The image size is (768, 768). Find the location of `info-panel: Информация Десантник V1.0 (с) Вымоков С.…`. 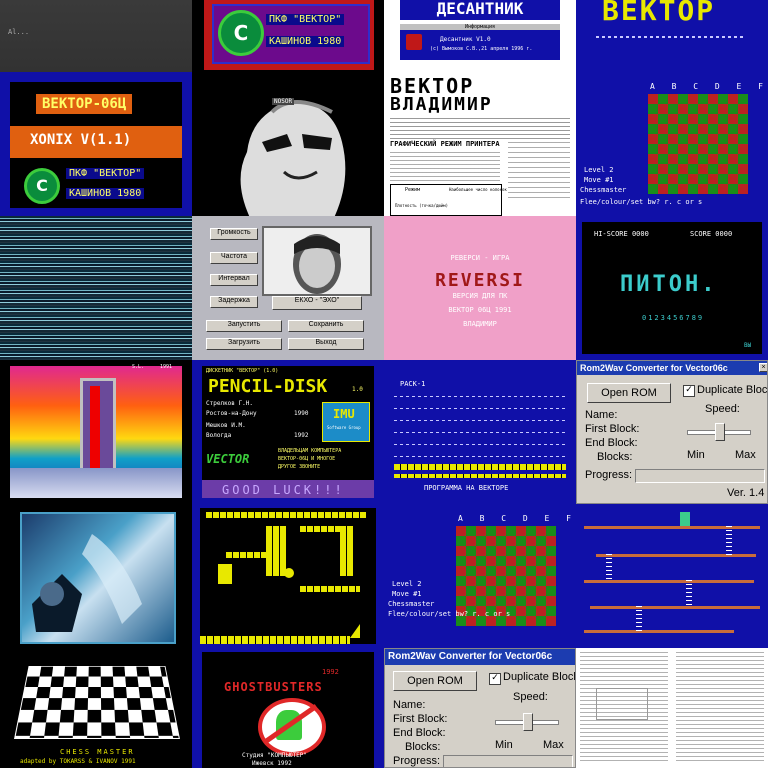

info-panel: Информация Десантник V1.0 (с) Вымоков С.… is located at coordinates (480, 42).